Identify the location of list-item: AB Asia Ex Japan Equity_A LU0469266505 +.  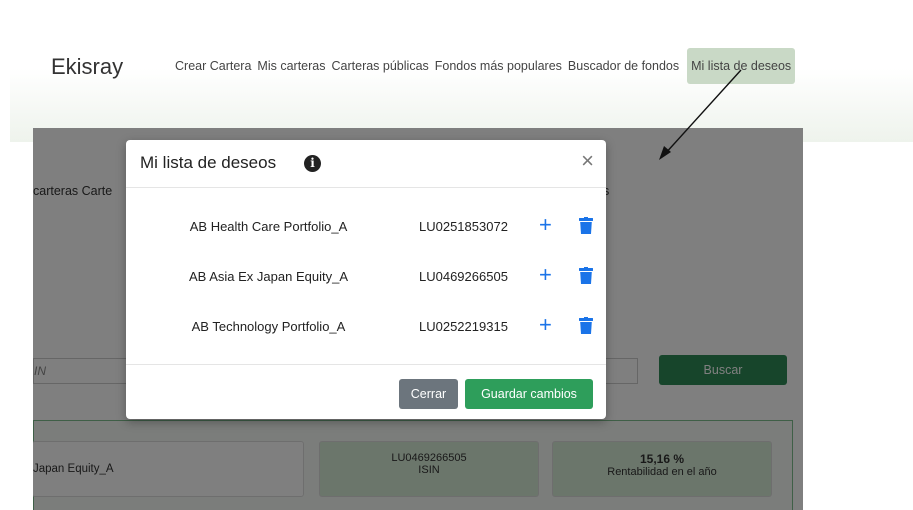
(366, 278).